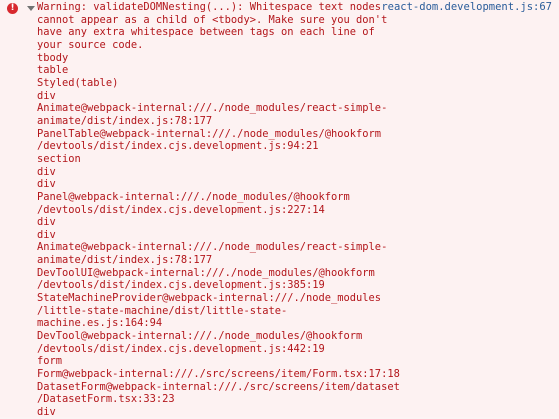  I want to click on message-line: table, so click(53, 70).